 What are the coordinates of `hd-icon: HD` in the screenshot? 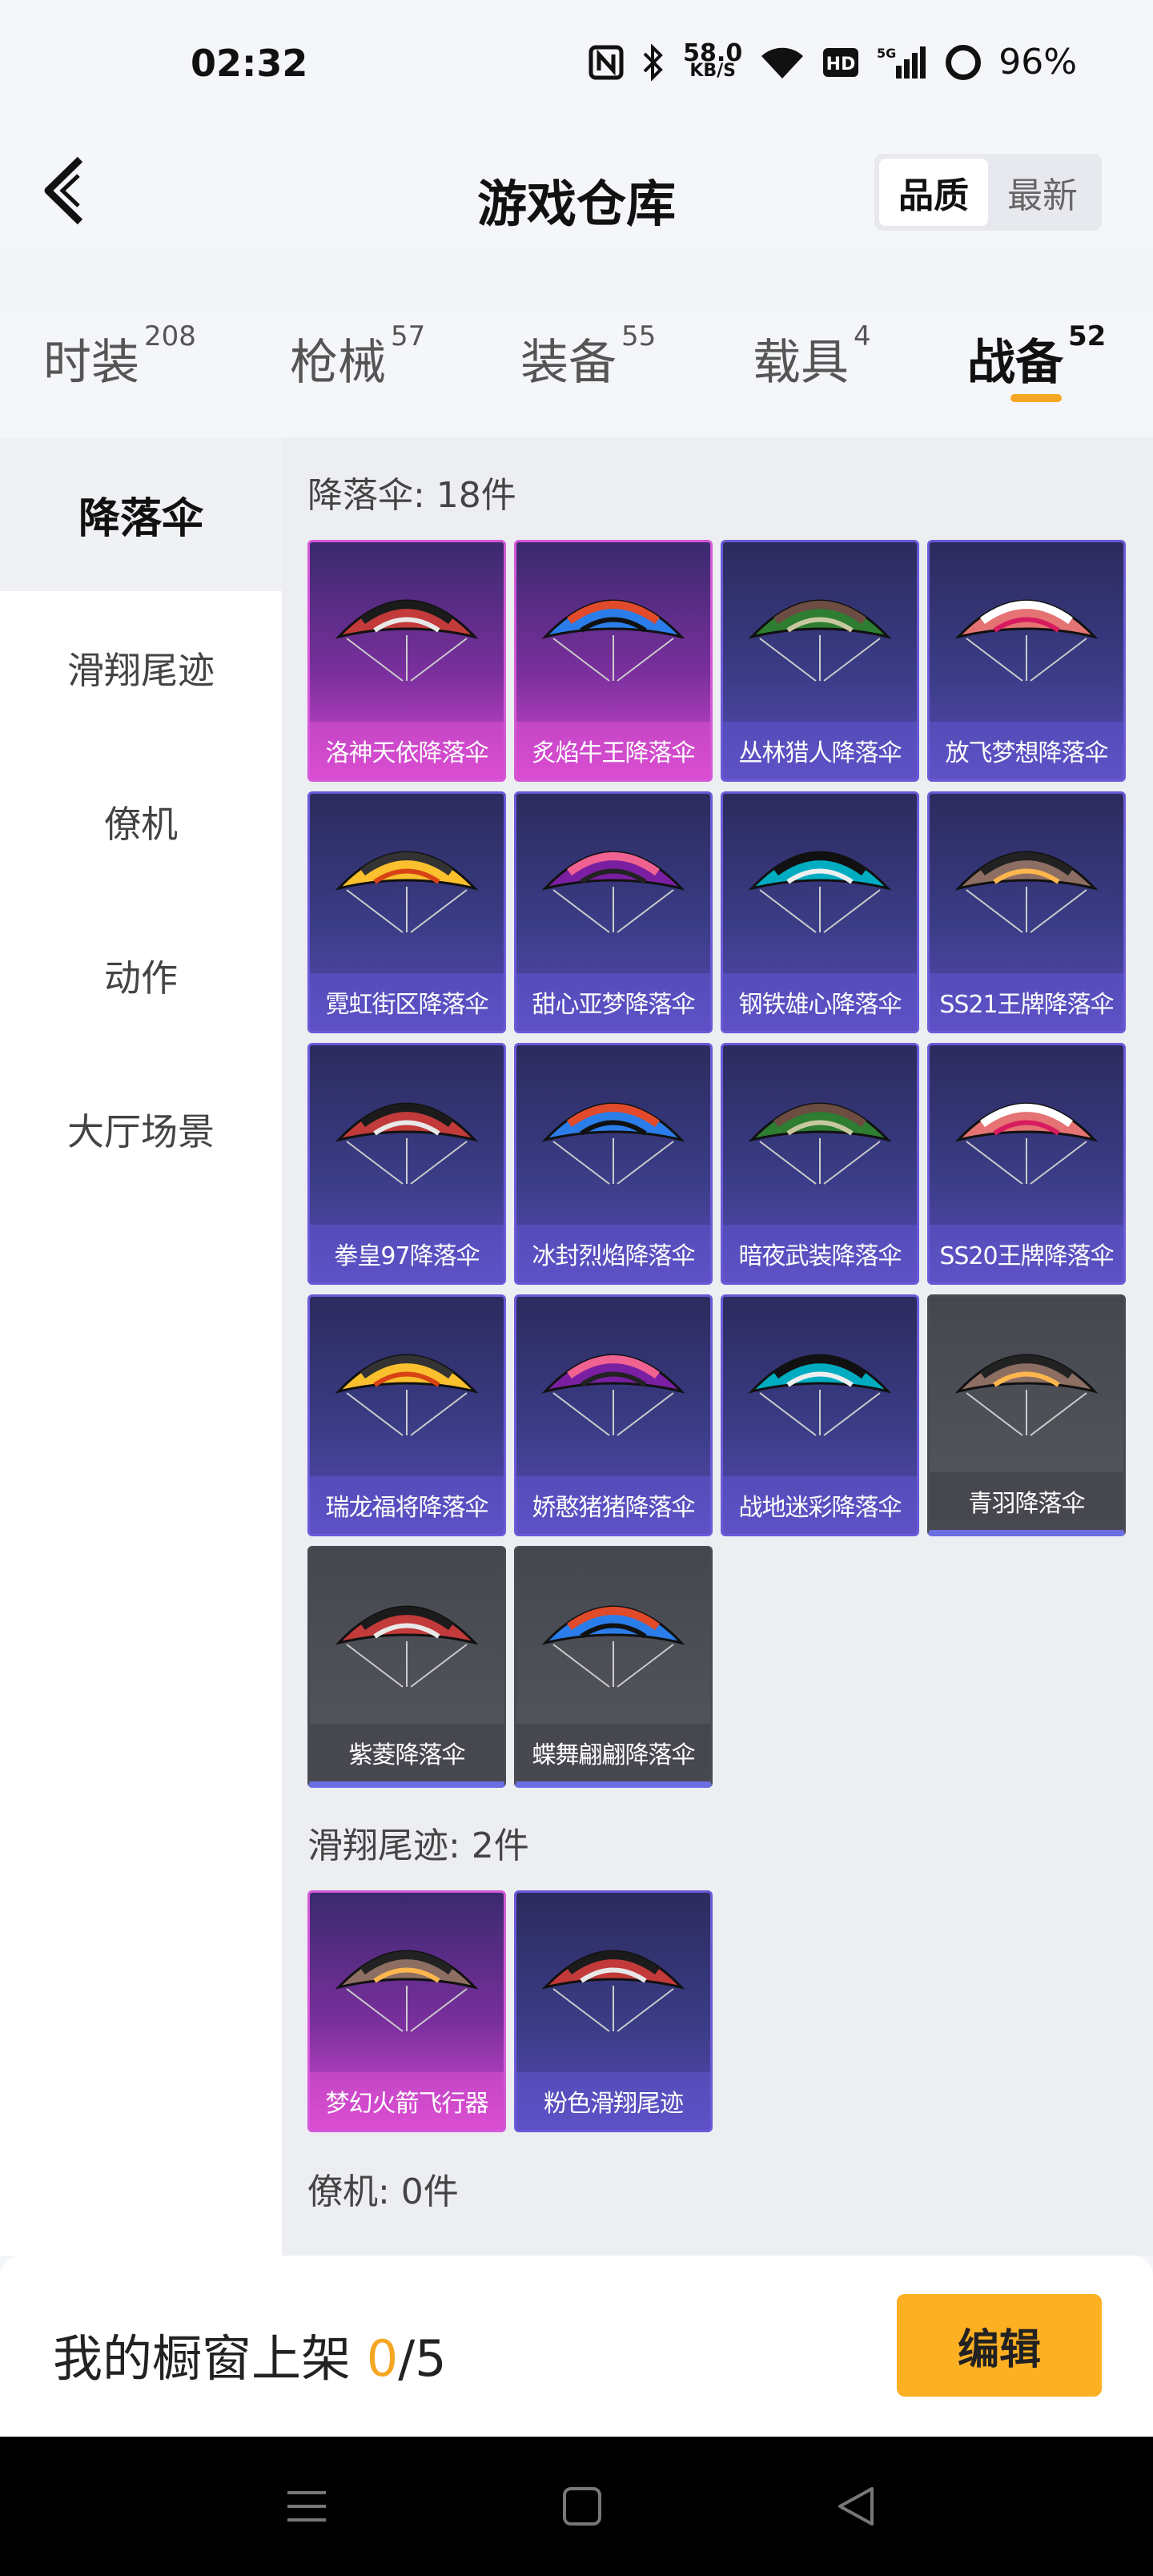 It's located at (841, 62).